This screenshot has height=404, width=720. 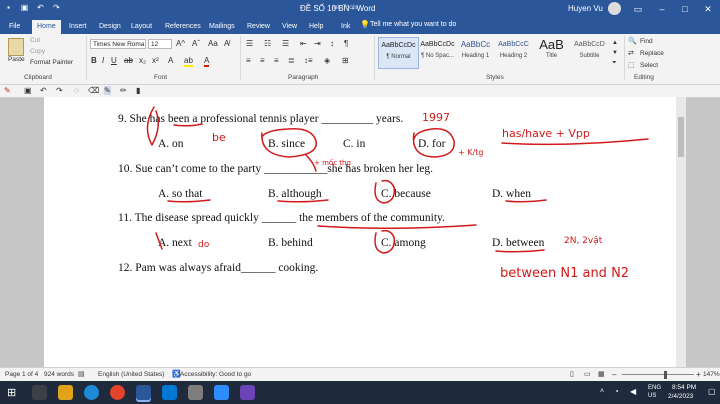 What do you see at coordinates (649, 65) in the screenshot?
I see `select-button: Select` at bounding box center [649, 65].